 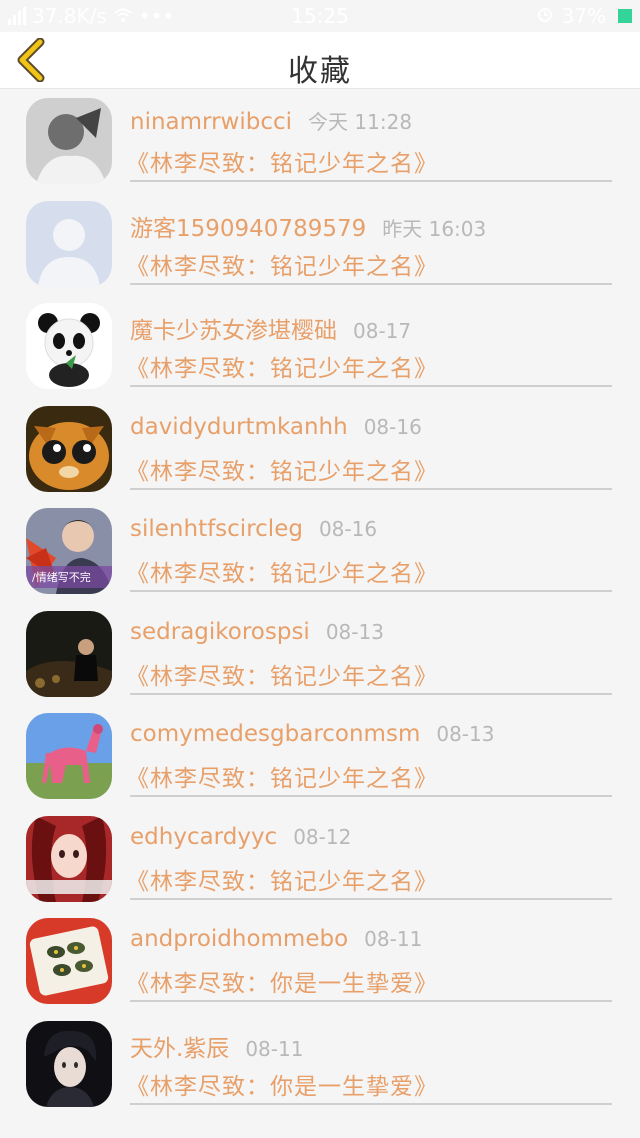 I want to click on list-item: andproidhommebo 08-11 《林李尽致：你是一生挚爱》, so click(x=320, y=967).